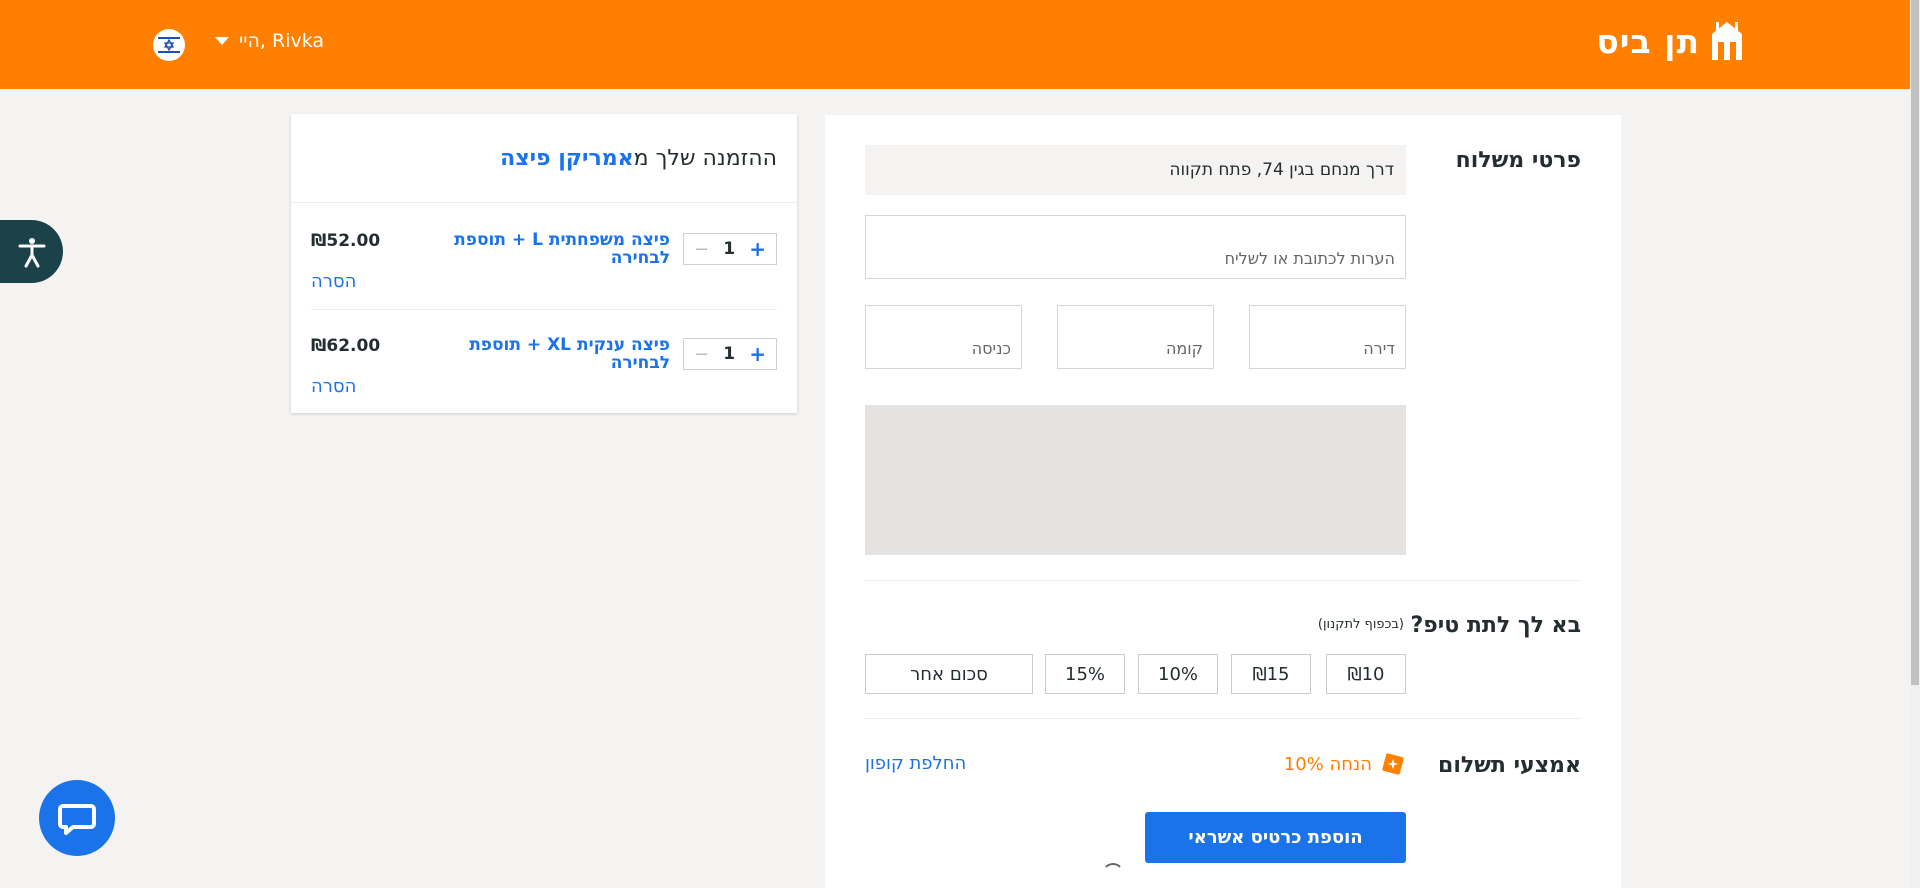 This screenshot has height=888, width=1920. Describe the element at coordinates (1366, 674) in the screenshot. I see `tip-option-10-shekel: ₪10` at that location.